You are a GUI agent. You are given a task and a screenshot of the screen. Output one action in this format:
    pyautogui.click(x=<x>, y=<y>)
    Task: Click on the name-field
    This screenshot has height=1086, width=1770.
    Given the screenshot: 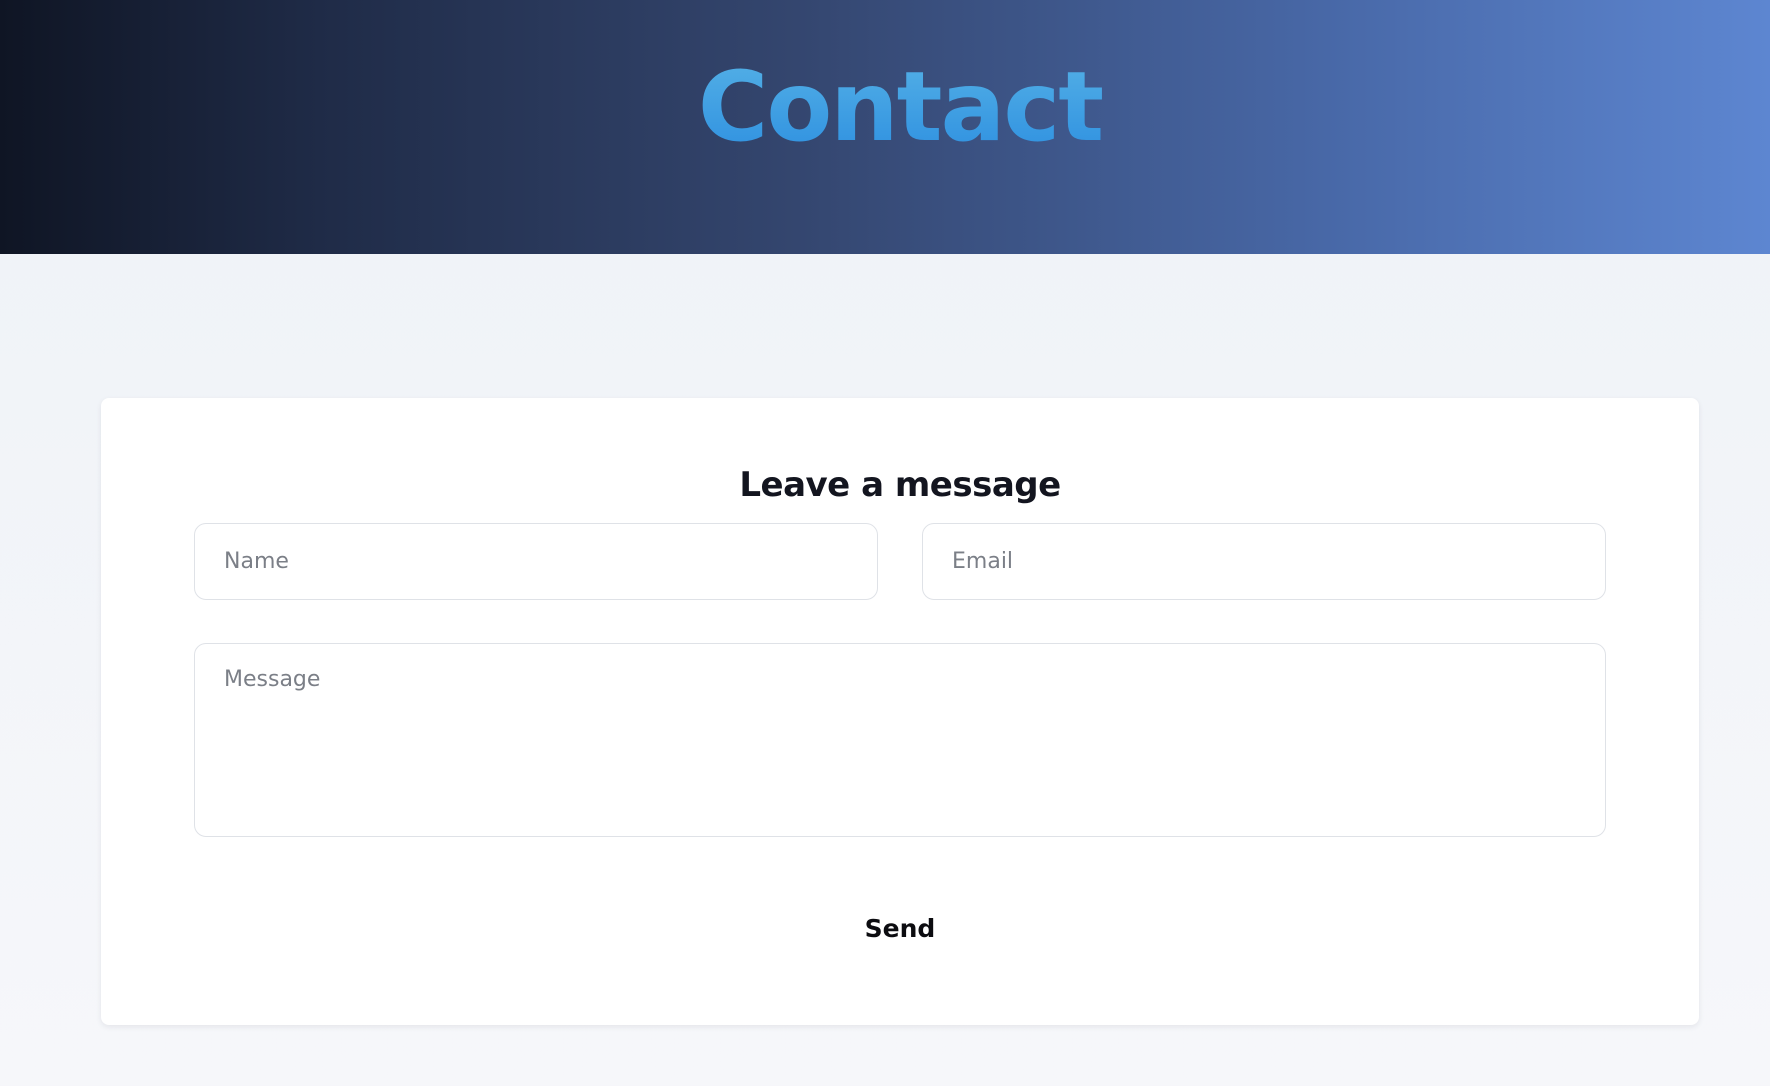 What is the action you would take?
    pyautogui.click(x=536, y=561)
    